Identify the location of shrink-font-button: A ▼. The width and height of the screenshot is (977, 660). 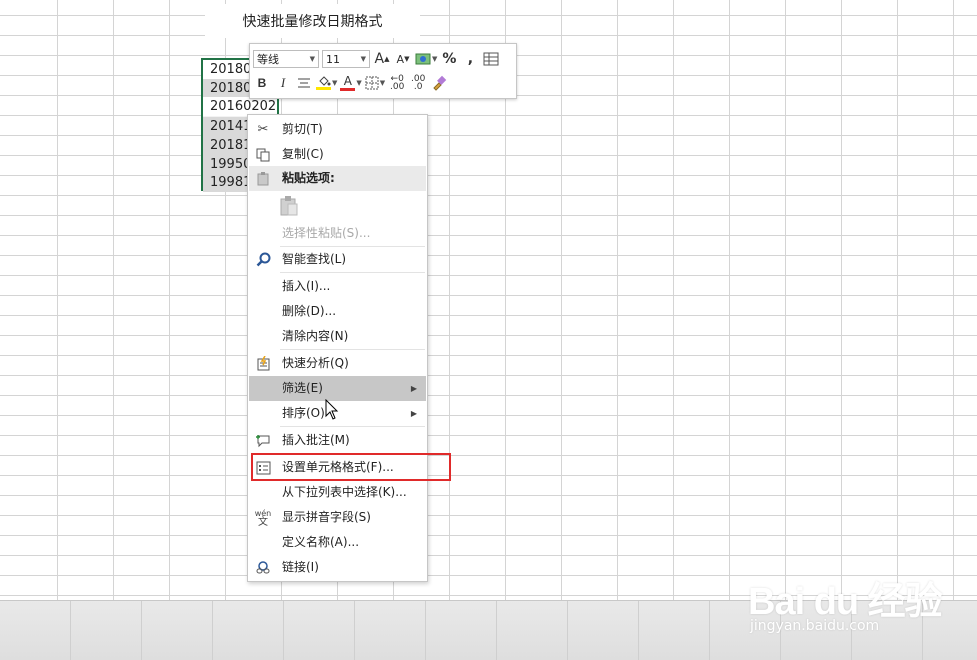
(403, 59).